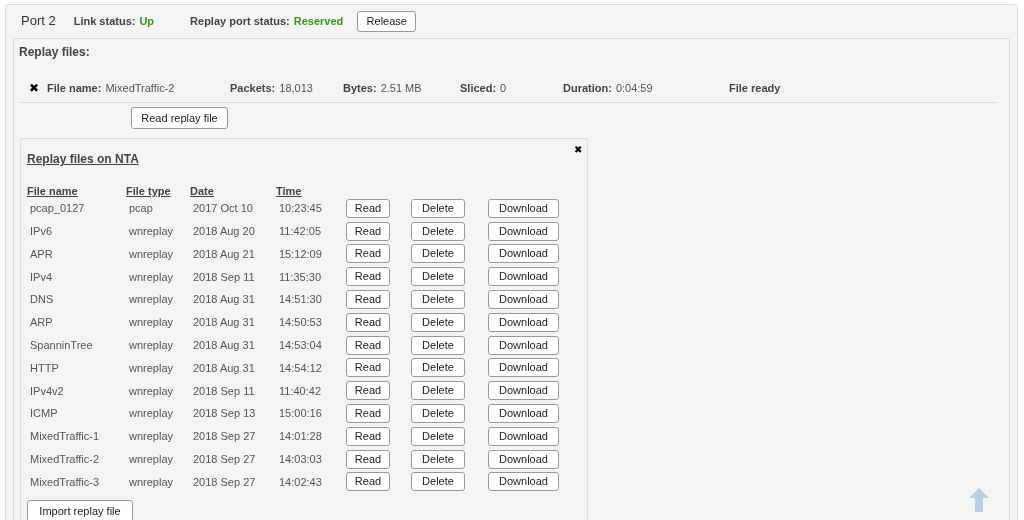  Describe the element at coordinates (300, 253) in the screenshot. I see `table-cell: 15:12:09` at that location.